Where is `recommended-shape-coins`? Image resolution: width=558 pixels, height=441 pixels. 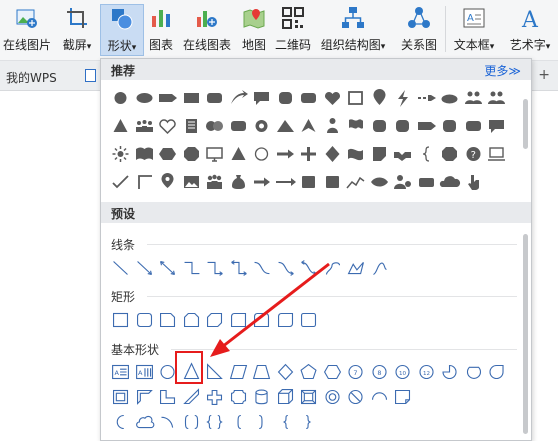 recommended-shape-coins is located at coordinates (215, 126).